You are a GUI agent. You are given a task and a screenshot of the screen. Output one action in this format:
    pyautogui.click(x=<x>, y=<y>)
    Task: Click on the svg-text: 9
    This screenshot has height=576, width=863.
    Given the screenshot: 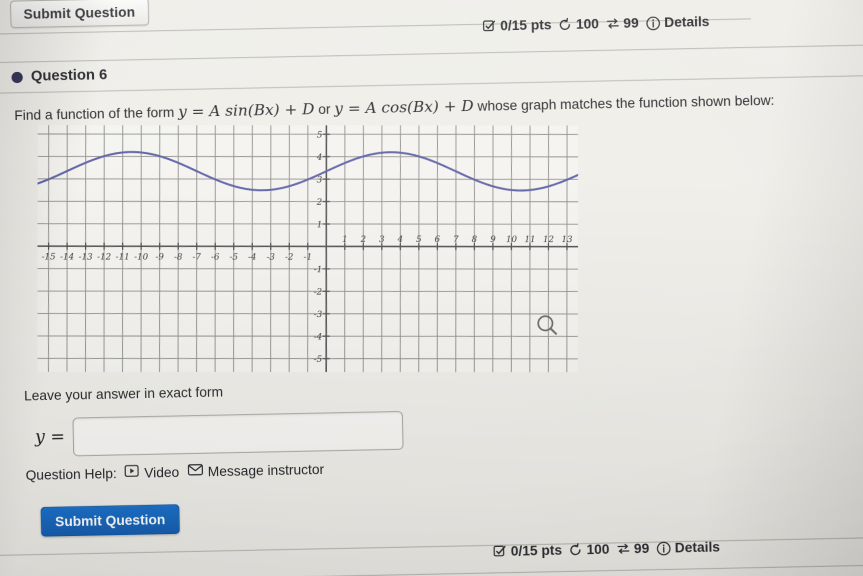 What is the action you would take?
    pyautogui.click(x=493, y=240)
    